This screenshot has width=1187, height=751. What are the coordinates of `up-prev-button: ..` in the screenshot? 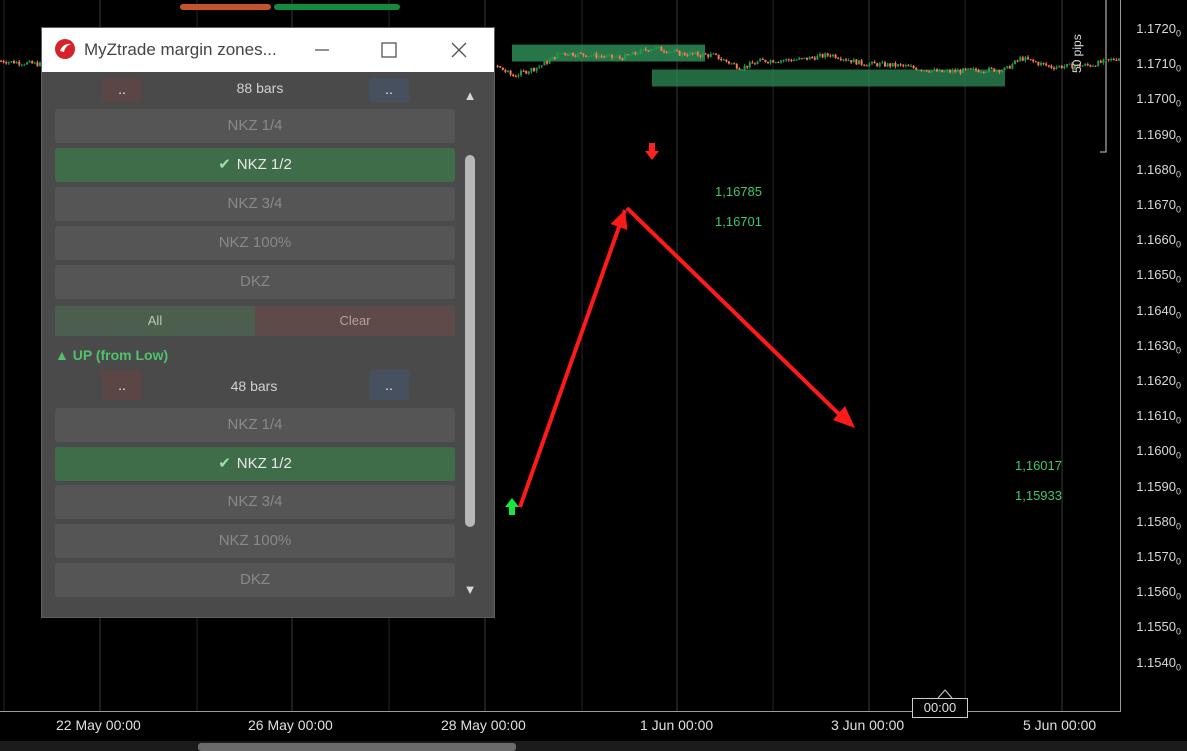 It's located at (122, 385).